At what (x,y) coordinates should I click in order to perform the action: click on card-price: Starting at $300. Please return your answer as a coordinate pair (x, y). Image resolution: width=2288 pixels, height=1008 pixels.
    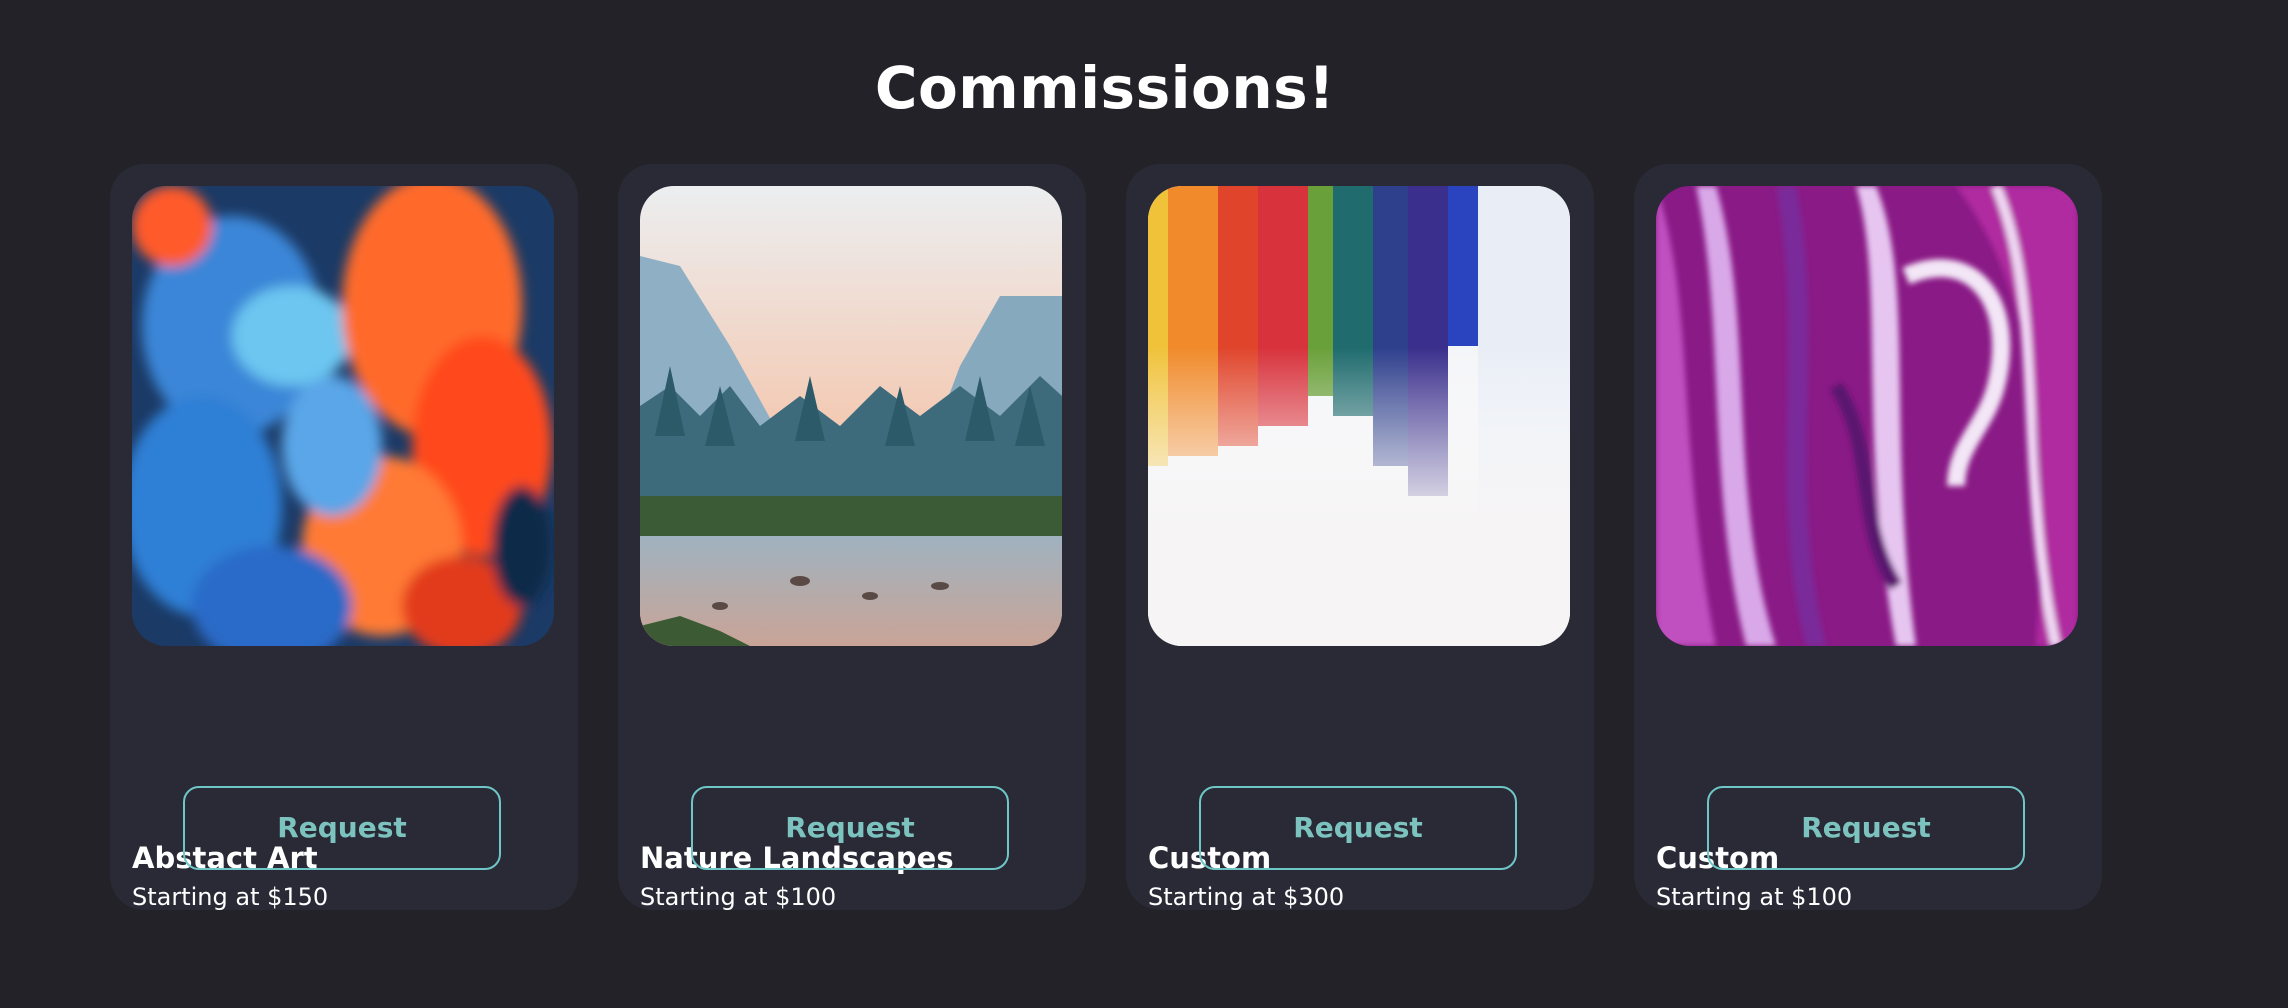
    Looking at the image, I should click on (1246, 897).